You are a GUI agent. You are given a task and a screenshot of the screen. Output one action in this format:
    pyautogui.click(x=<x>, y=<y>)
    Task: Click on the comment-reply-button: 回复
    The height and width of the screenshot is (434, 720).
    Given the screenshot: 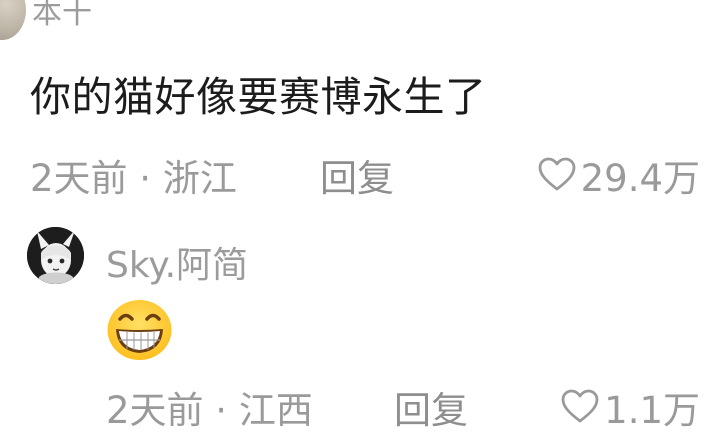 What is the action you would take?
    pyautogui.click(x=357, y=175)
    